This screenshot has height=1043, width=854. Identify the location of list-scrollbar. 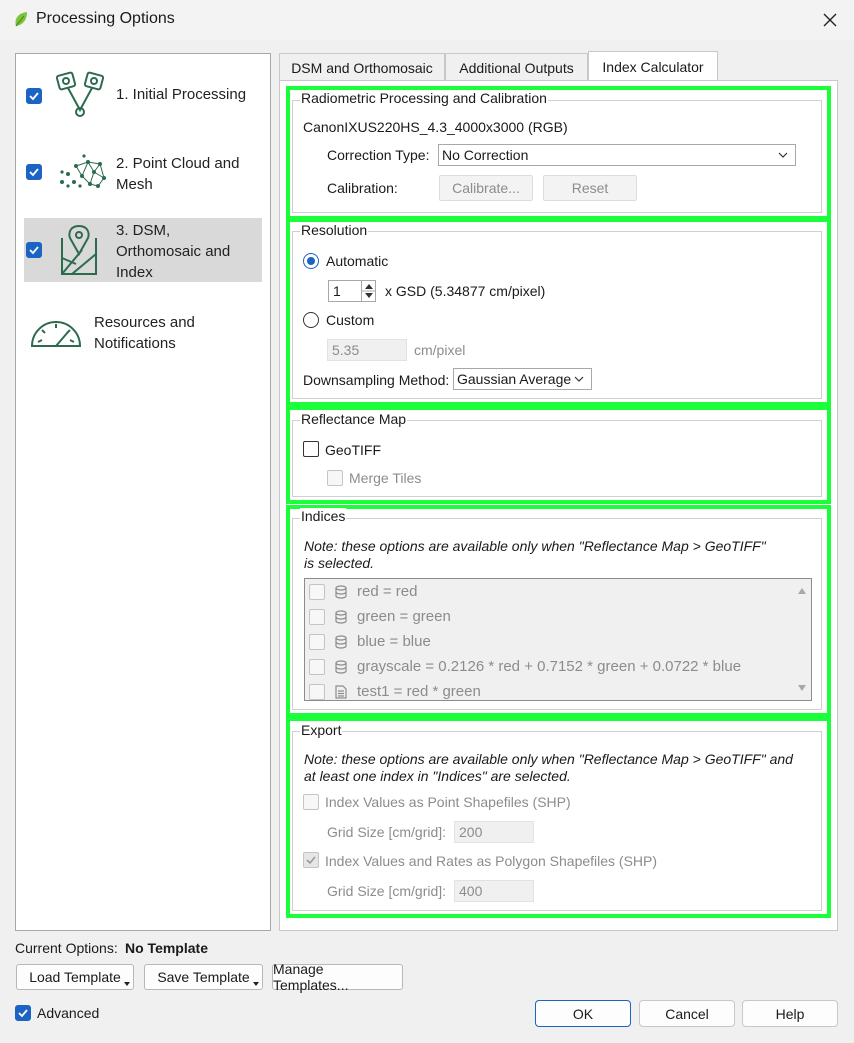
(802, 639).